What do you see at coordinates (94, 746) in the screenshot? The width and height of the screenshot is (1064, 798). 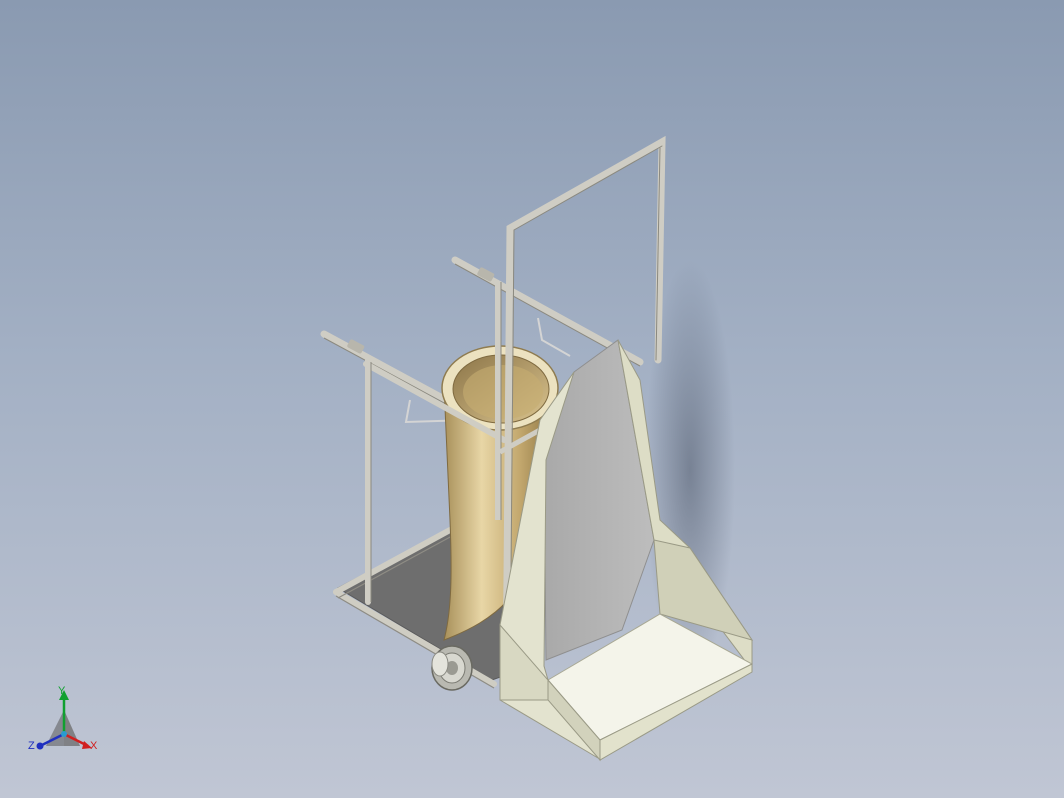 I see `axis-x-label: X` at bounding box center [94, 746].